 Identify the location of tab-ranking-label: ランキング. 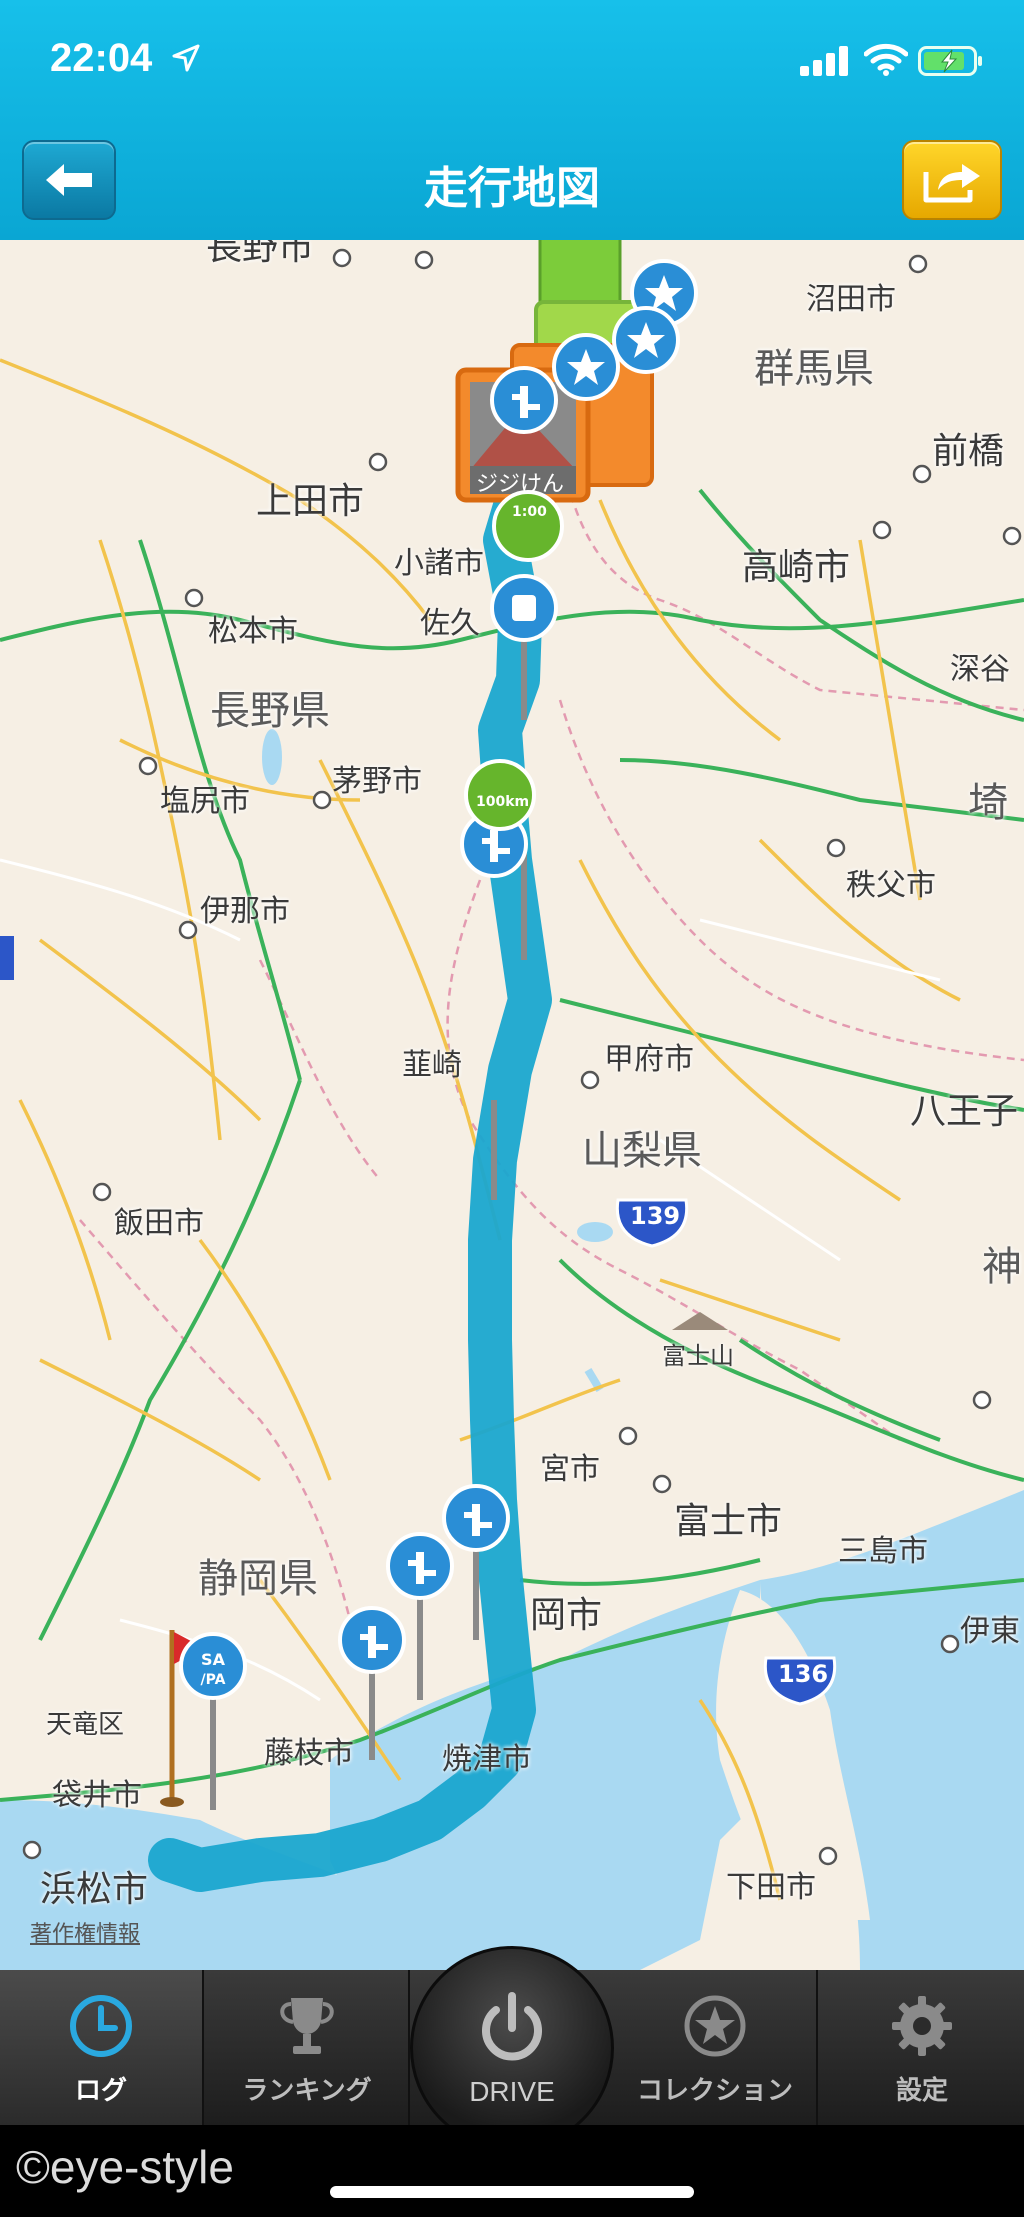
(307, 2091).